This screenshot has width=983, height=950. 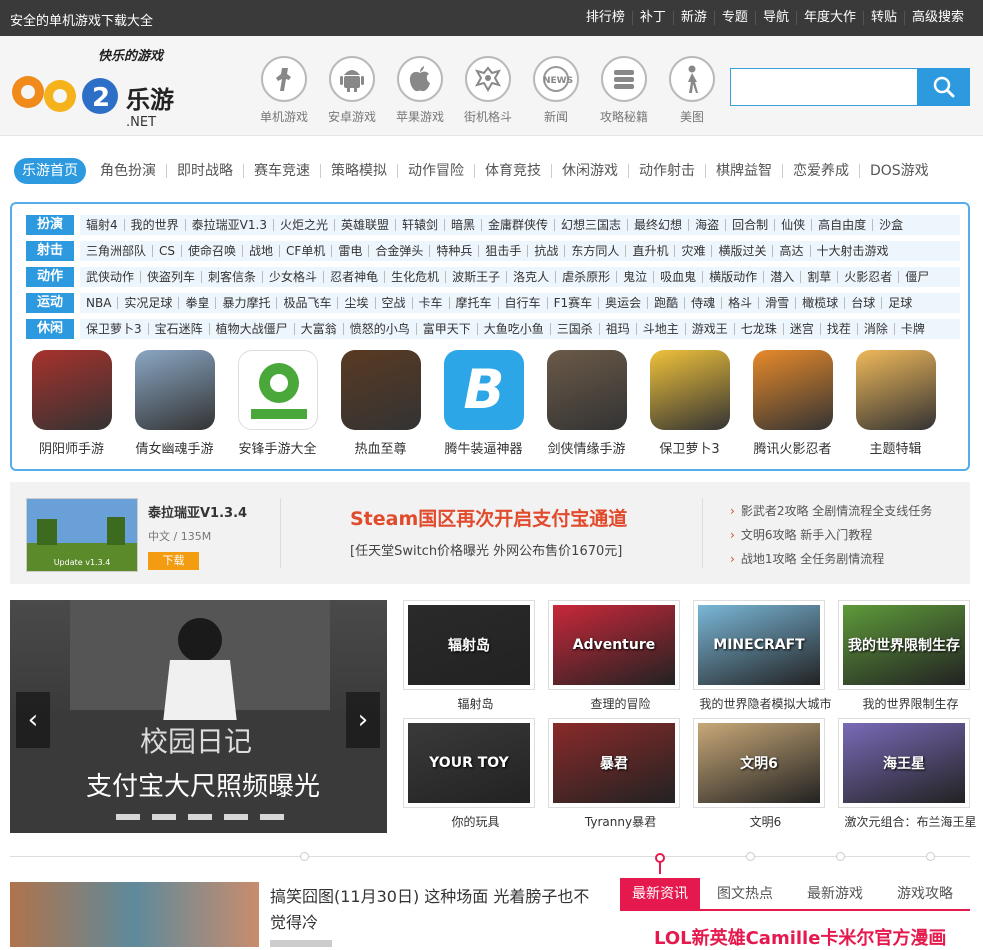 I want to click on app-item: 腾讯火影忍者, so click(x=792, y=403).